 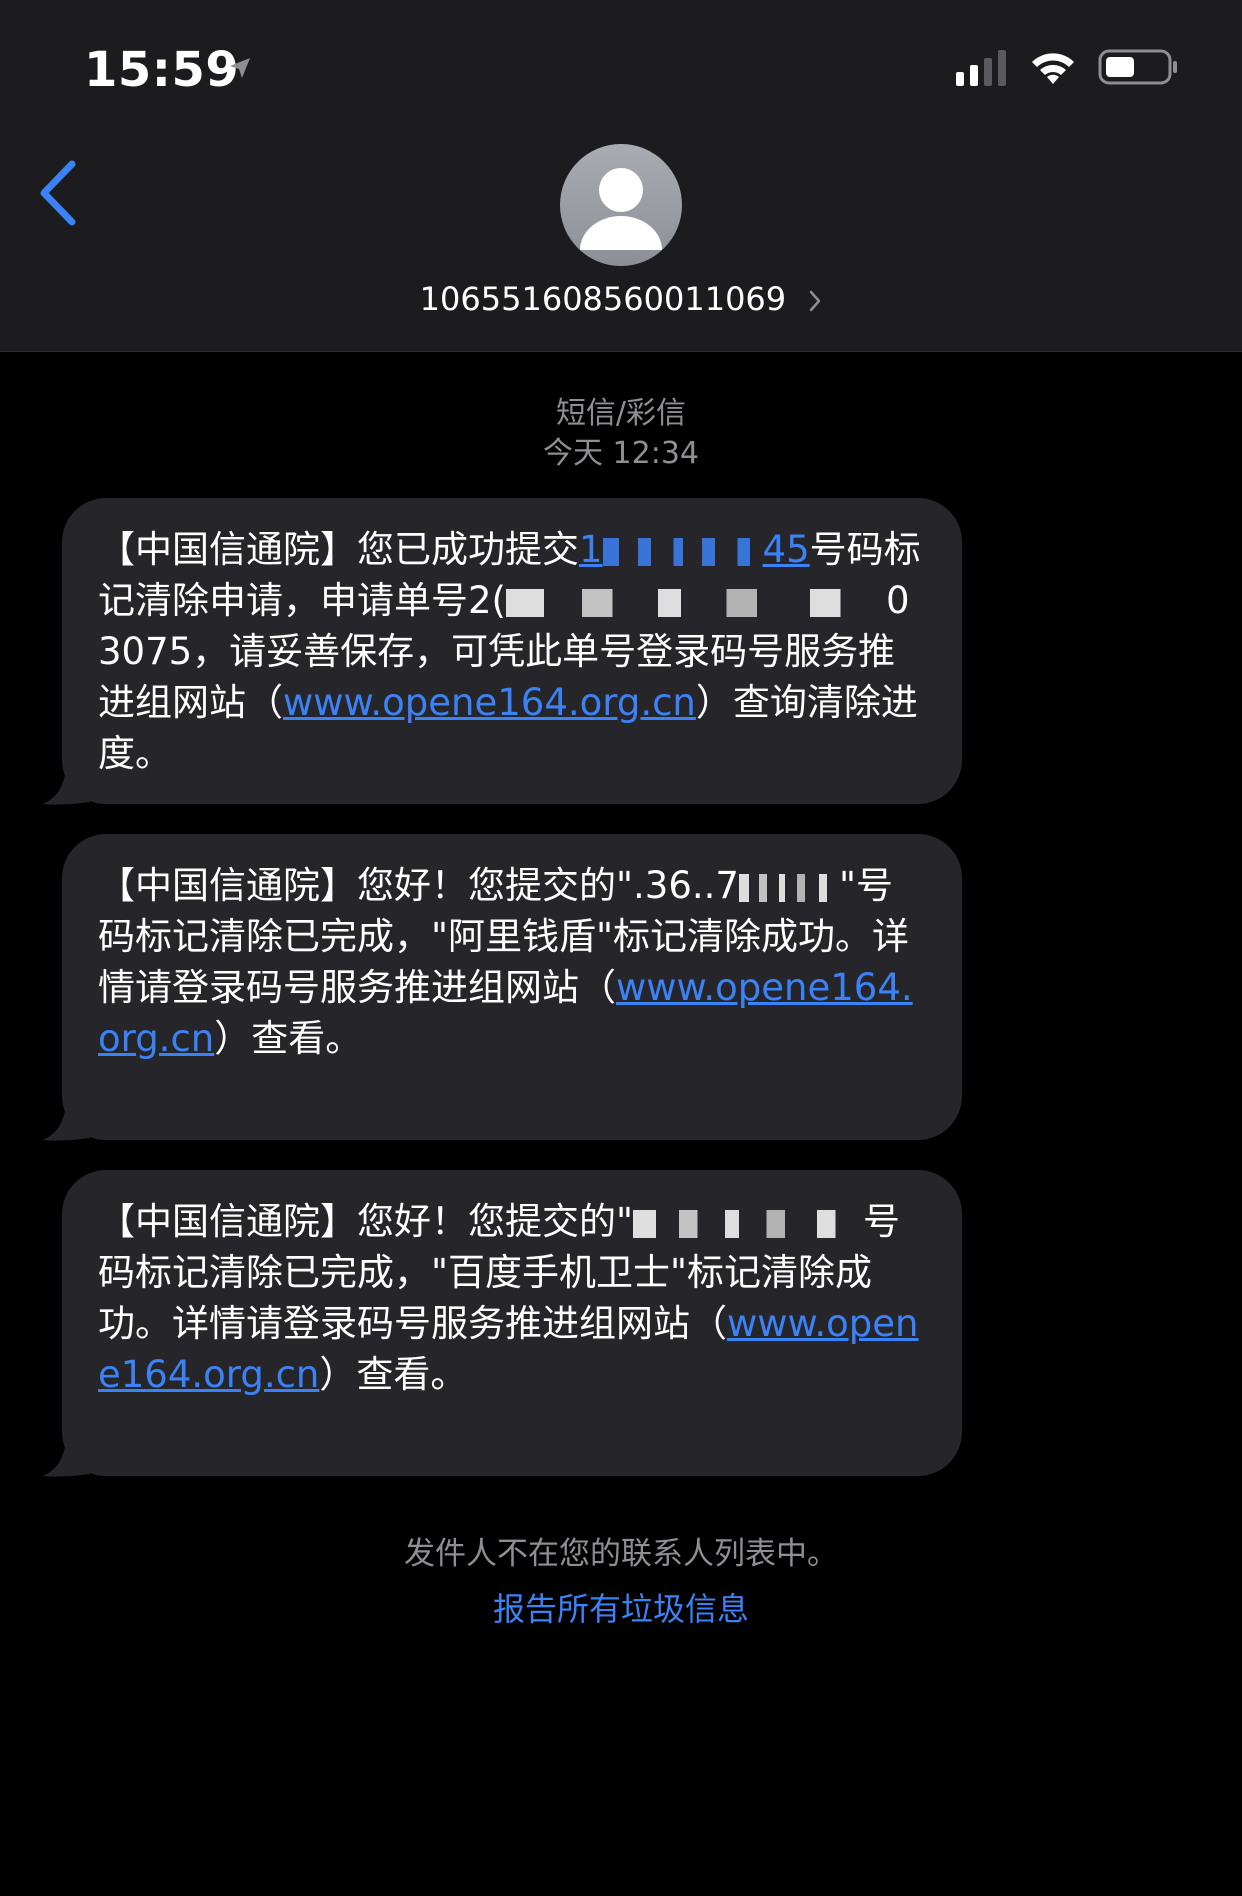 I want to click on chevron-right-icon, so click(x=815, y=301).